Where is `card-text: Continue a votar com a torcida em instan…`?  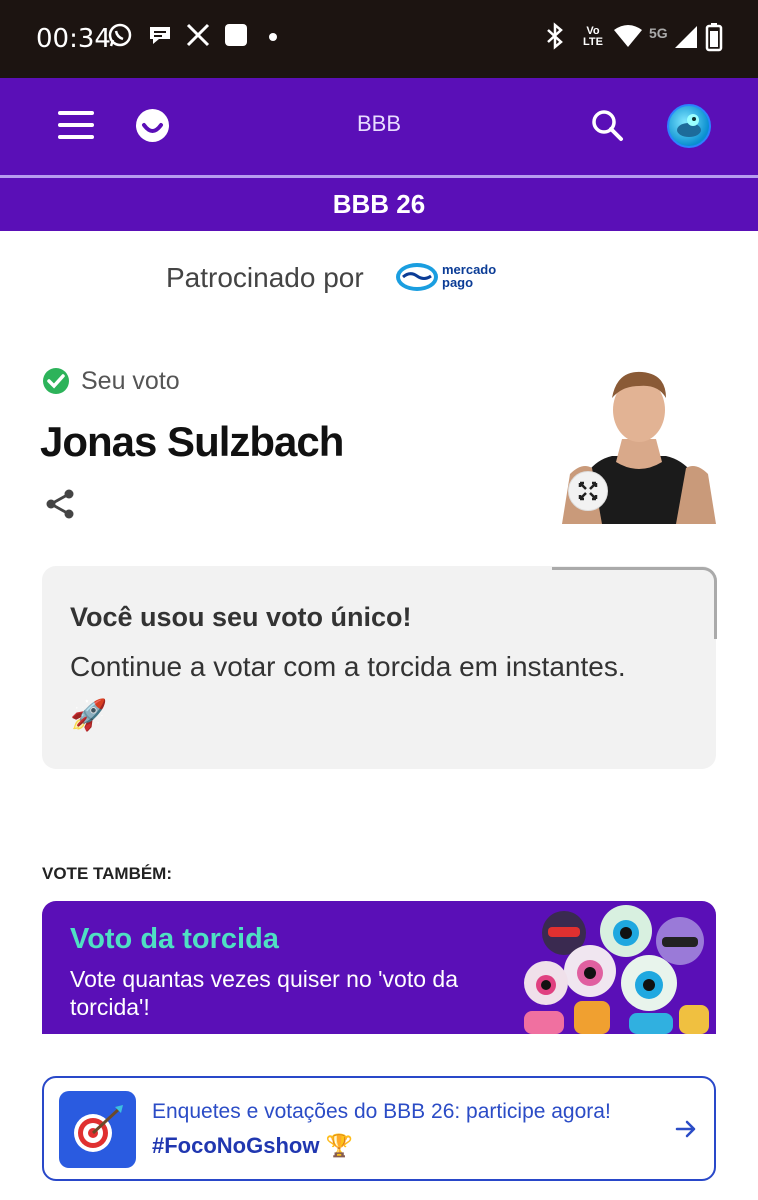 card-text: Continue a votar com a torcida em instan… is located at coordinates (348, 666).